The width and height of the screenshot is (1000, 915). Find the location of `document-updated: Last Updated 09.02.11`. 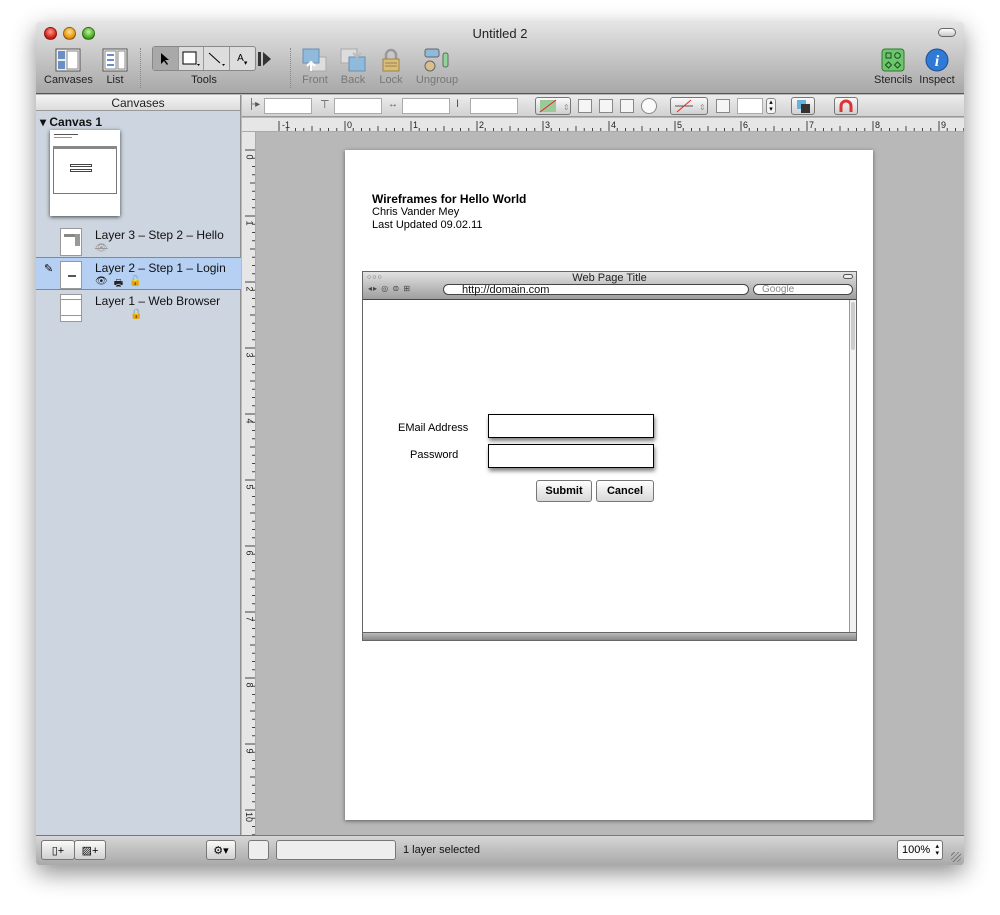

document-updated: Last Updated 09.02.11 is located at coordinates (427, 225).